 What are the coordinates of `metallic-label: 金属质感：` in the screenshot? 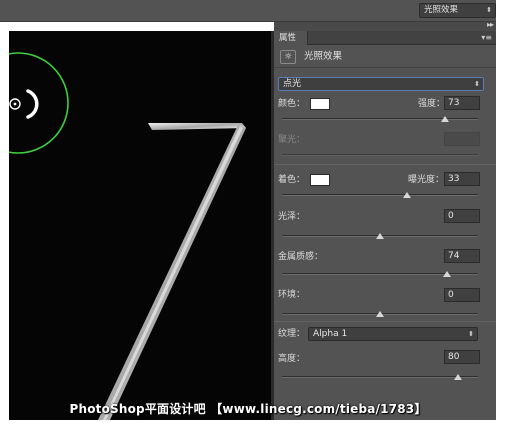 It's located at (301, 257).